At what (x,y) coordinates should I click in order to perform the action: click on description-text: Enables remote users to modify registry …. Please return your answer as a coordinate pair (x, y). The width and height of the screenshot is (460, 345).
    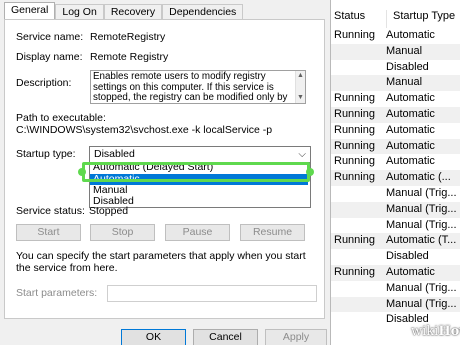
    Looking at the image, I should click on (190, 87).